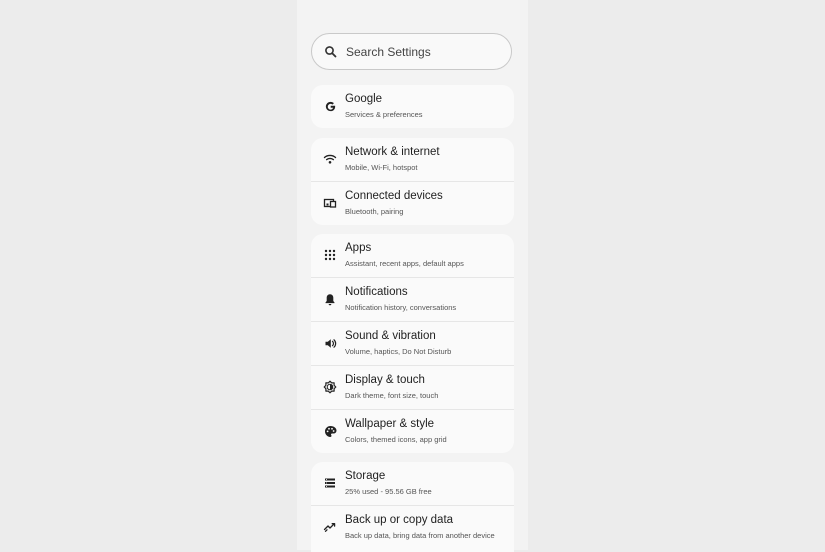 This screenshot has height=552, width=825. Describe the element at coordinates (374, 211) in the screenshot. I see `item-subtitle: Bluetooth, pairing` at that location.